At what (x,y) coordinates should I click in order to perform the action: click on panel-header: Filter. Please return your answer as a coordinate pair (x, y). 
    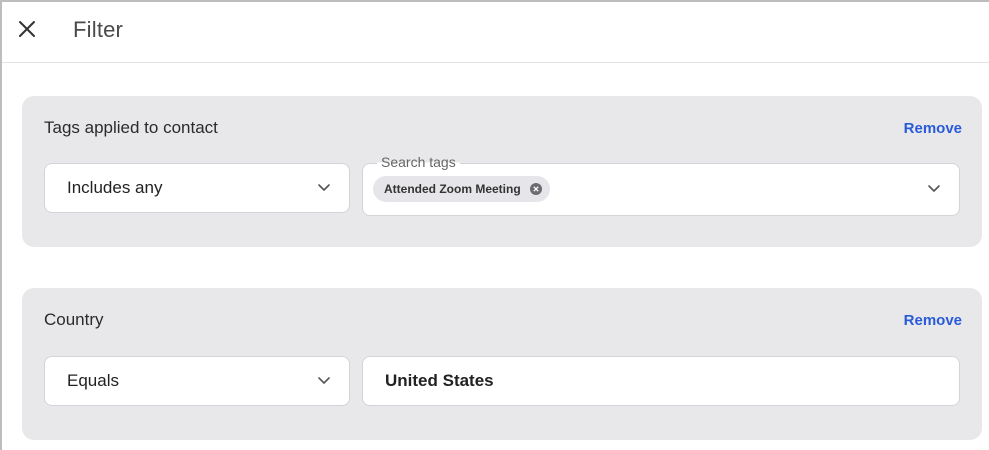
    Looking at the image, I should click on (495, 32).